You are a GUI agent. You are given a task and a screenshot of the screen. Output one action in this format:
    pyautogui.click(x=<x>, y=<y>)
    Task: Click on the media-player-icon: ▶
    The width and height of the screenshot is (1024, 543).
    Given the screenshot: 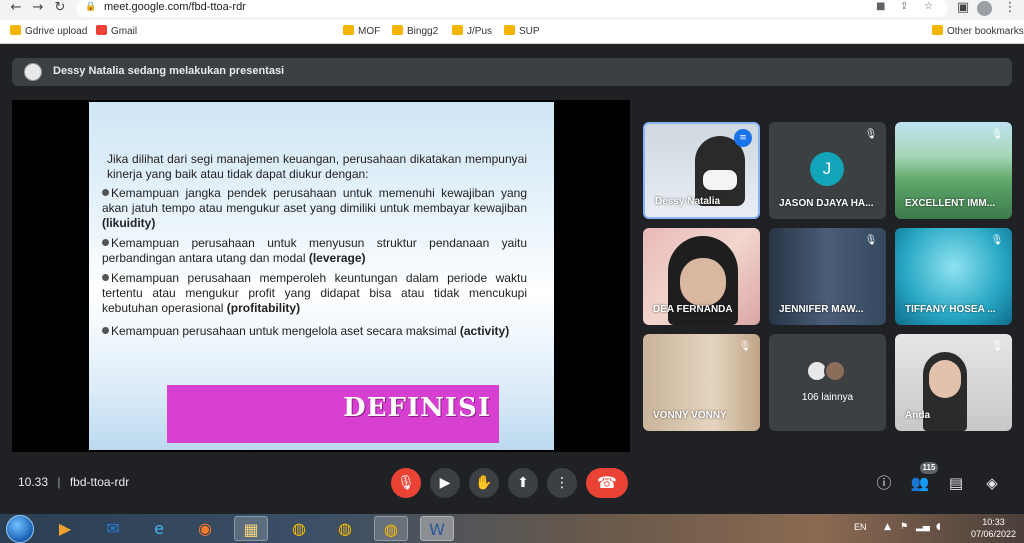 What is the action you would take?
    pyautogui.click(x=65, y=528)
    